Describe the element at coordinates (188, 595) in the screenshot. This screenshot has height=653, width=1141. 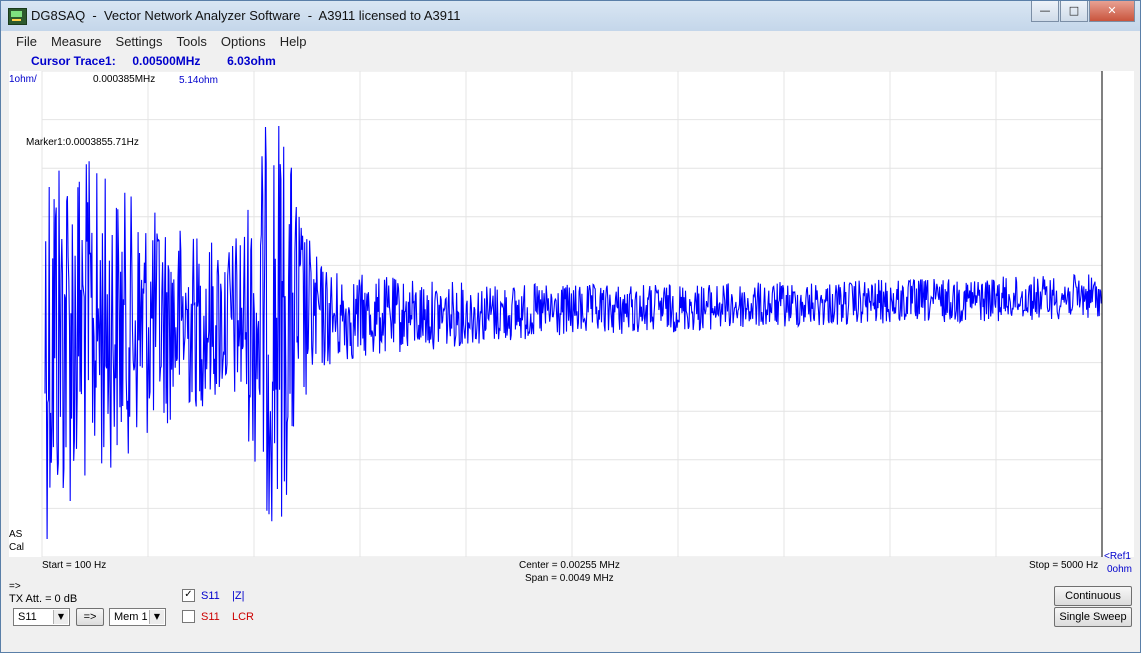
I see `trace1-checkbox: ✓` at that location.